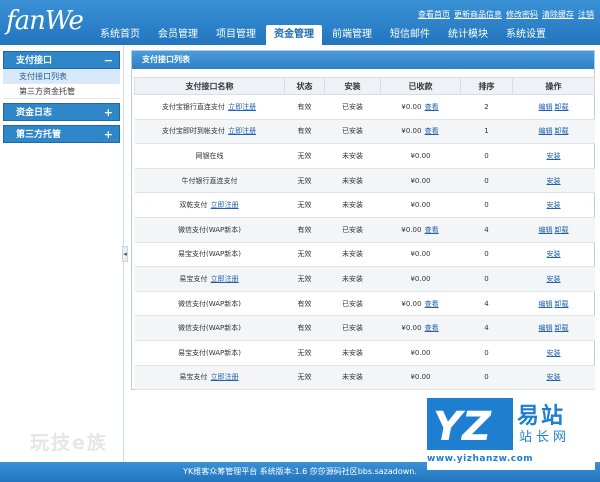  Describe the element at coordinates (209, 328) in the screenshot. I see `payment-name: 微信支付(WAP新本)` at that location.